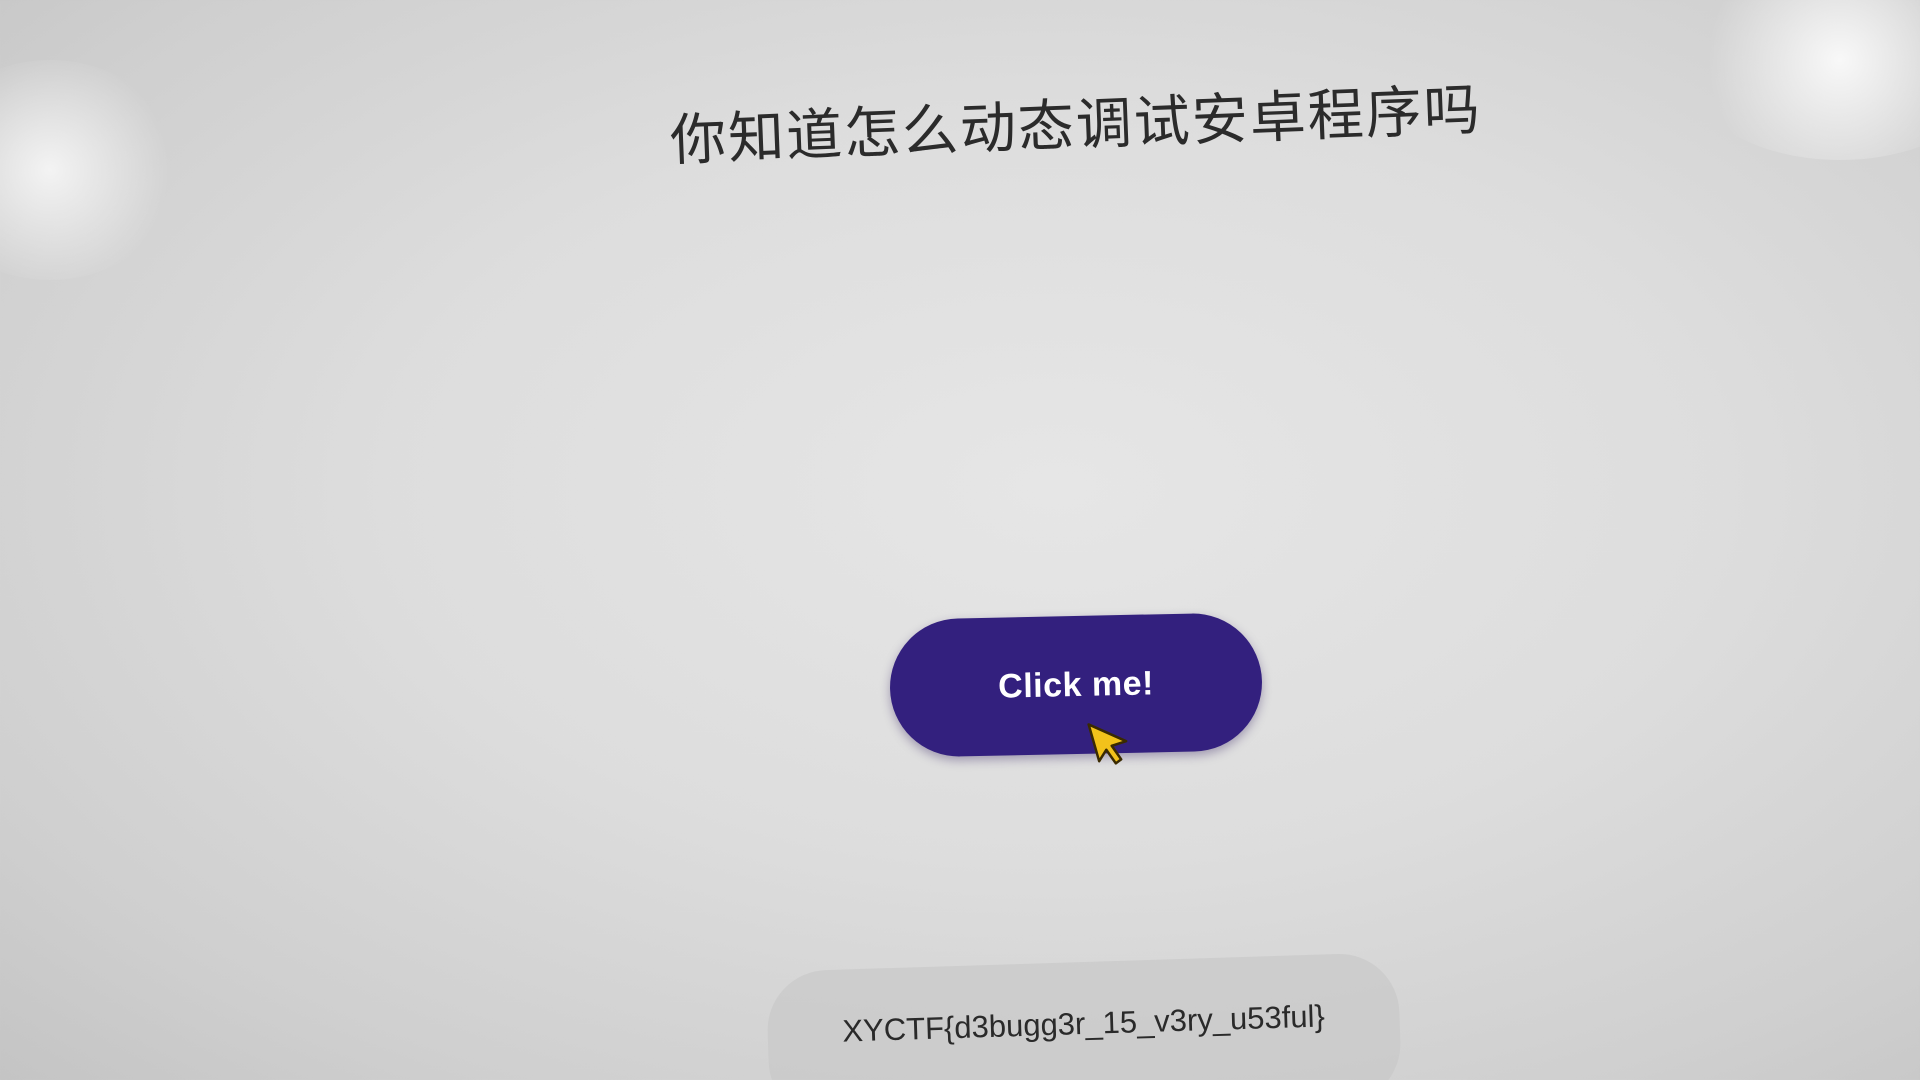 Image resolution: width=1920 pixels, height=1080 pixels. Describe the element at coordinates (1107, 744) in the screenshot. I see `pointer-arrow-icon` at that location.